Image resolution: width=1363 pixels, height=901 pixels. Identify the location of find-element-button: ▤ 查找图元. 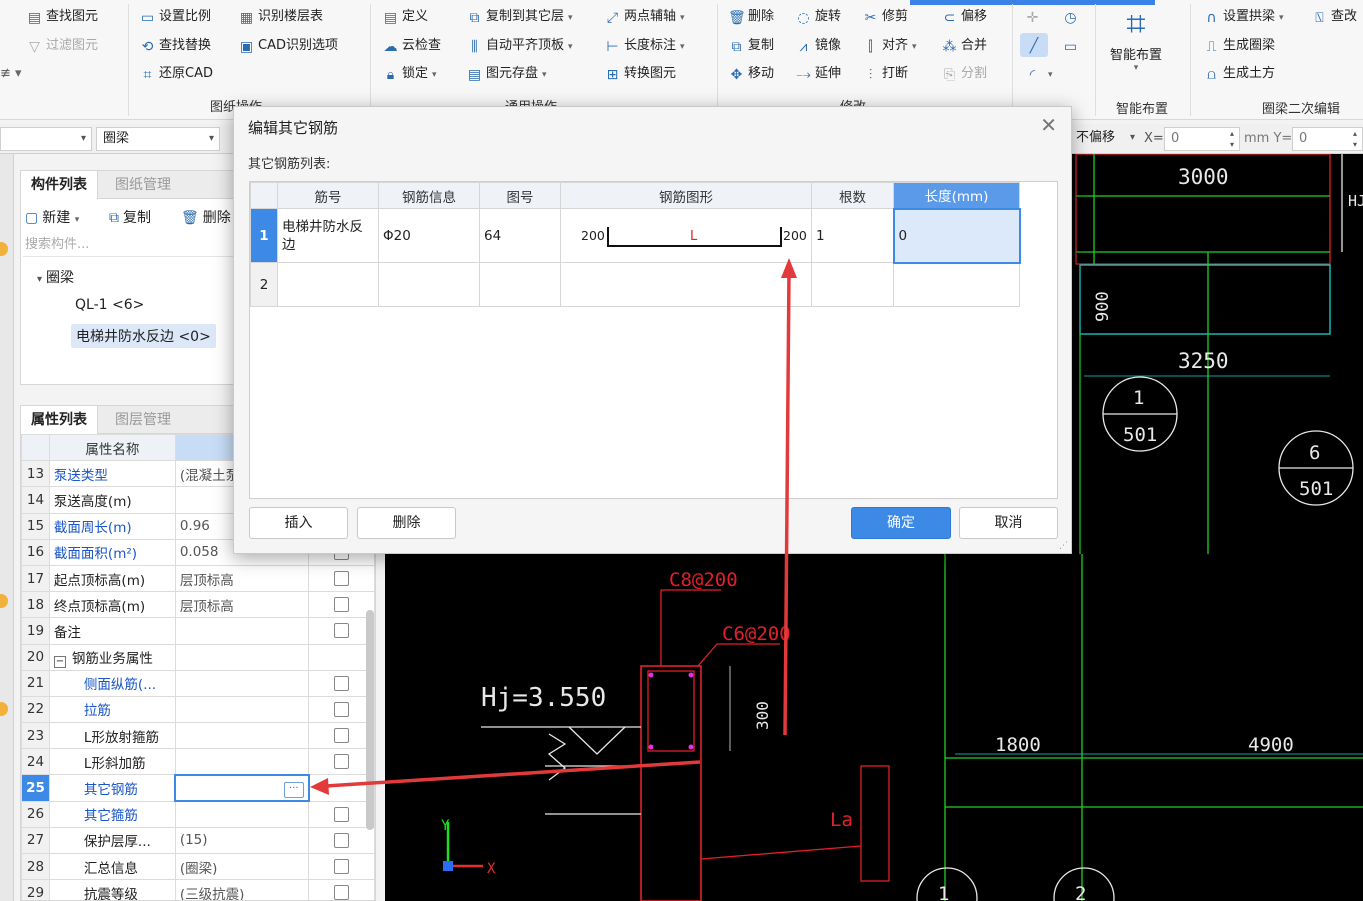
(62, 17).